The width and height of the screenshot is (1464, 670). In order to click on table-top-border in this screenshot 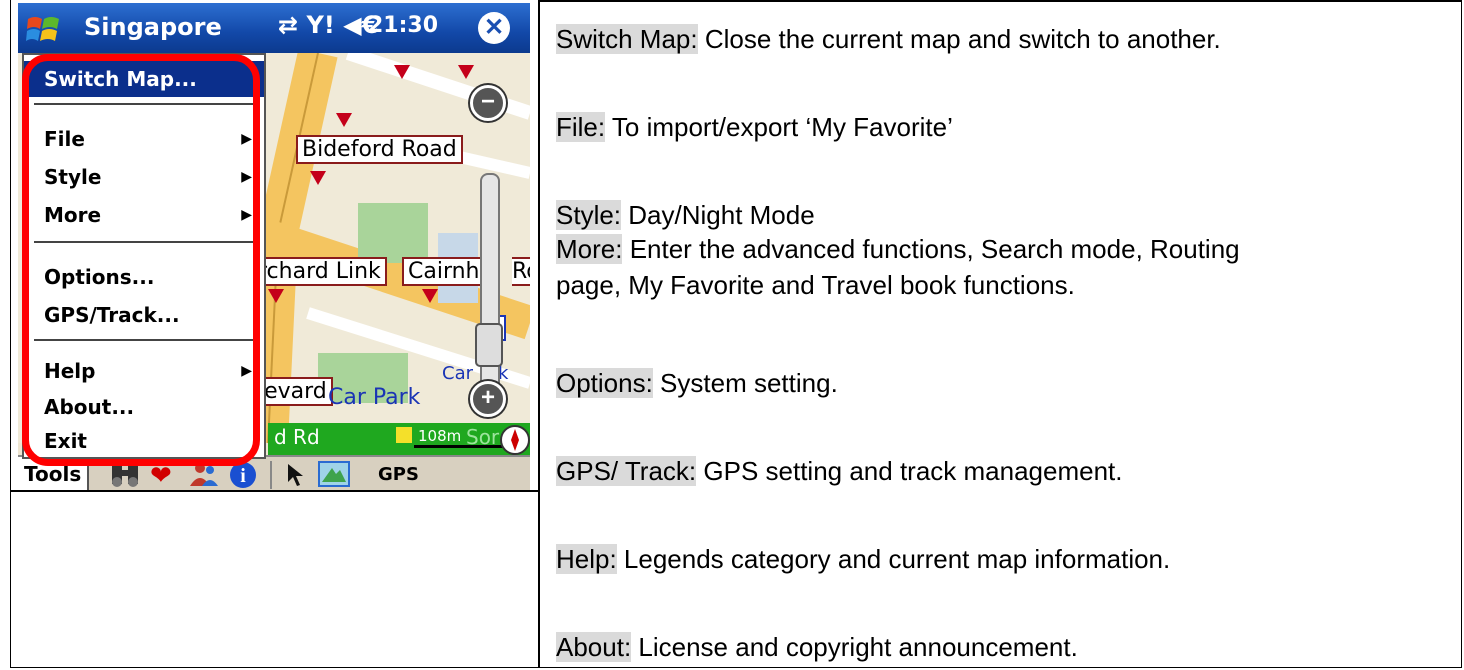, I will do `click(1000, 1)`.